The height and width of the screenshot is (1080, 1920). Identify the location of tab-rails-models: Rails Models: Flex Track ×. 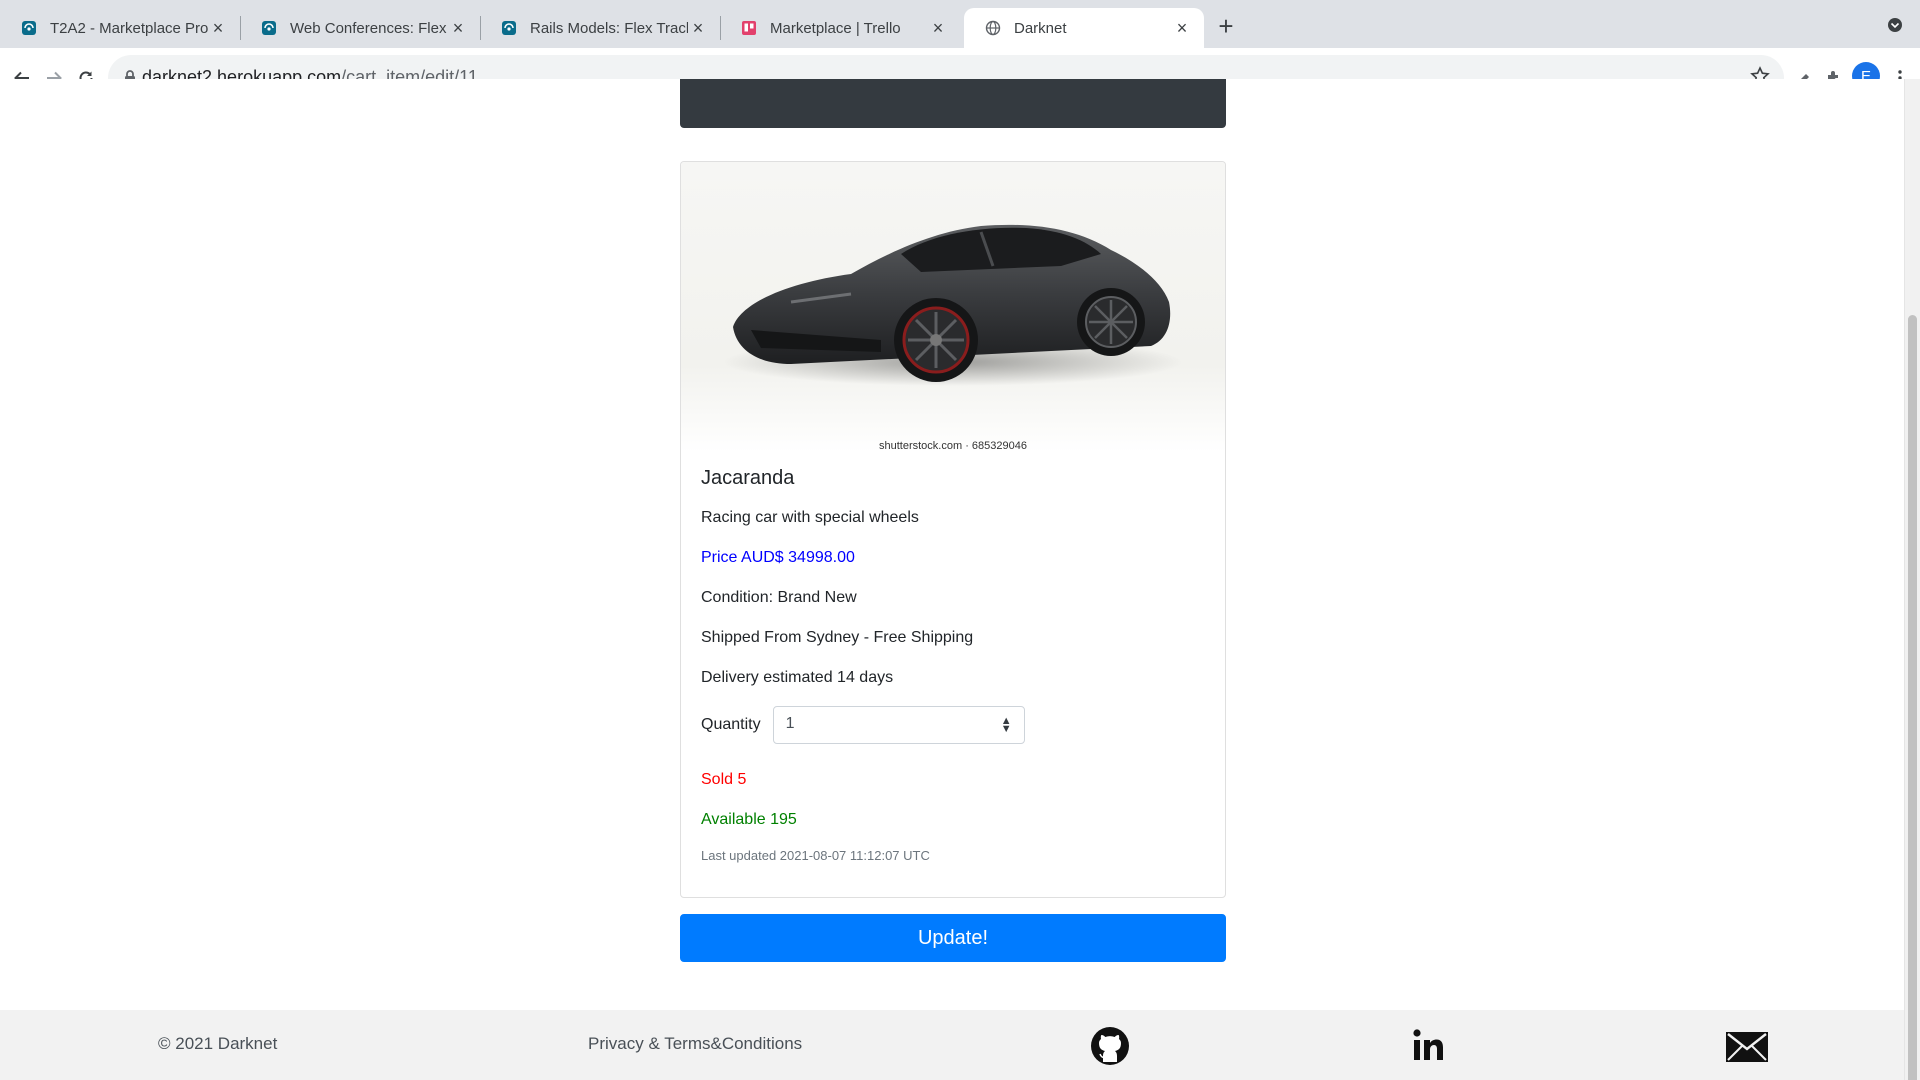
(600, 28).